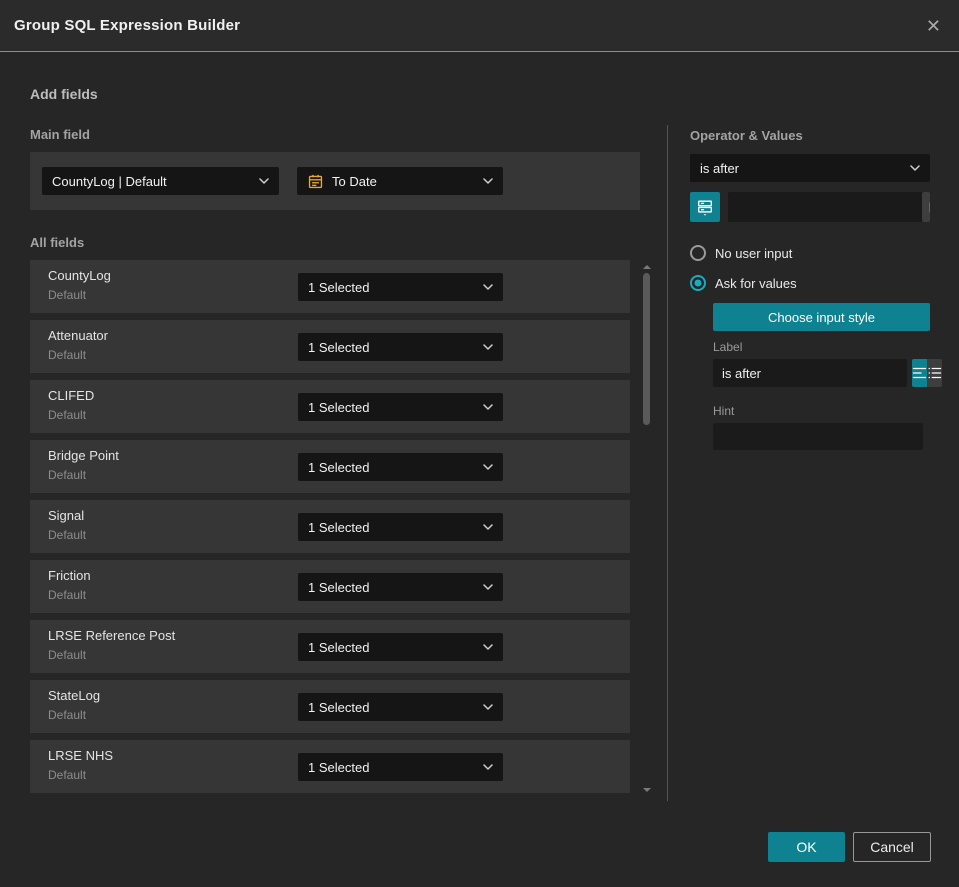  What do you see at coordinates (400, 181) in the screenshot?
I see `field-type-dropdown: To Date` at bounding box center [400, 181].